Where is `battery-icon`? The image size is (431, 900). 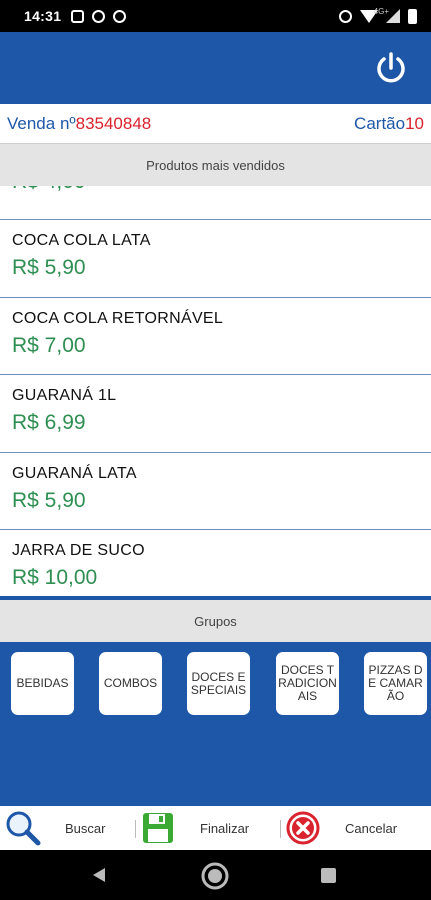 battery-icon is located at coordinates (412, 16).